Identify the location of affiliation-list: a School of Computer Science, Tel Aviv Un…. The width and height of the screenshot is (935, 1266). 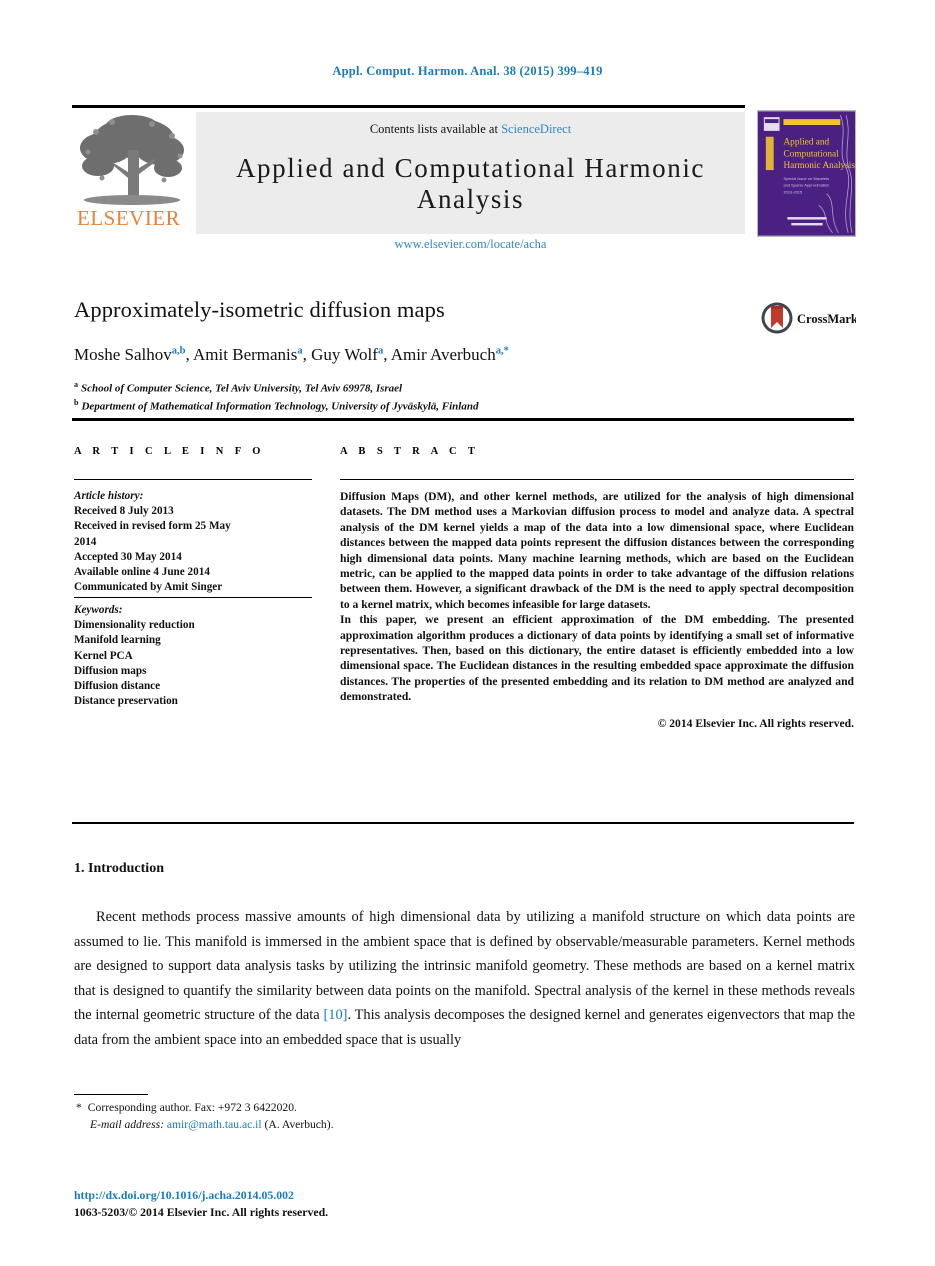
(464, 396).